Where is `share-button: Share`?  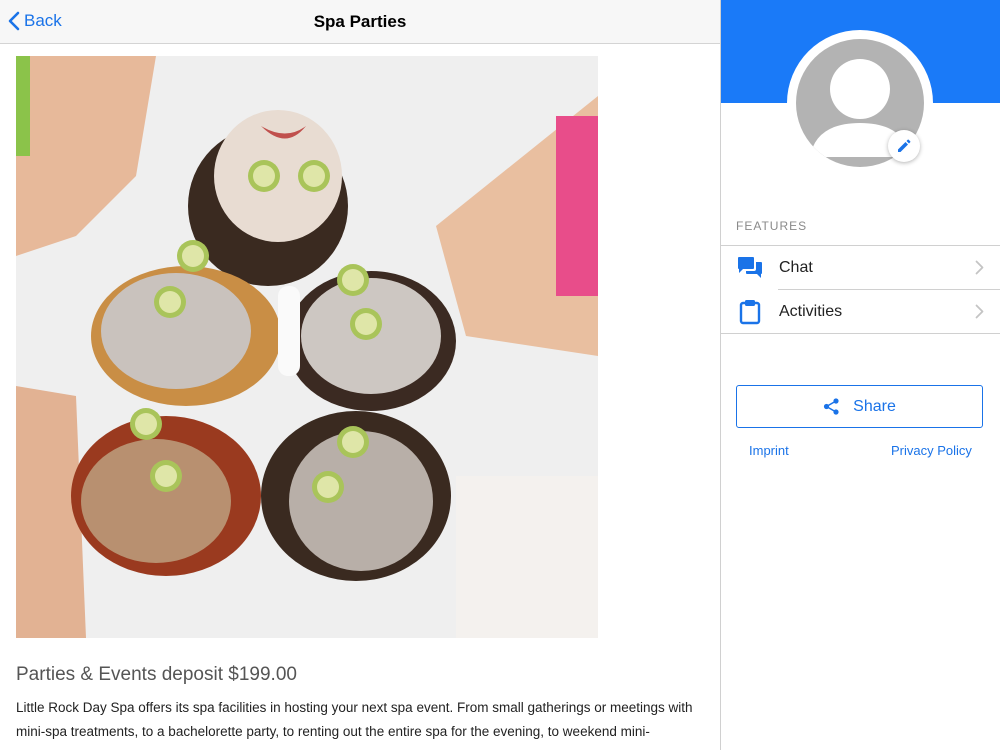 share-button: Share is located at coordinates (859, 406).